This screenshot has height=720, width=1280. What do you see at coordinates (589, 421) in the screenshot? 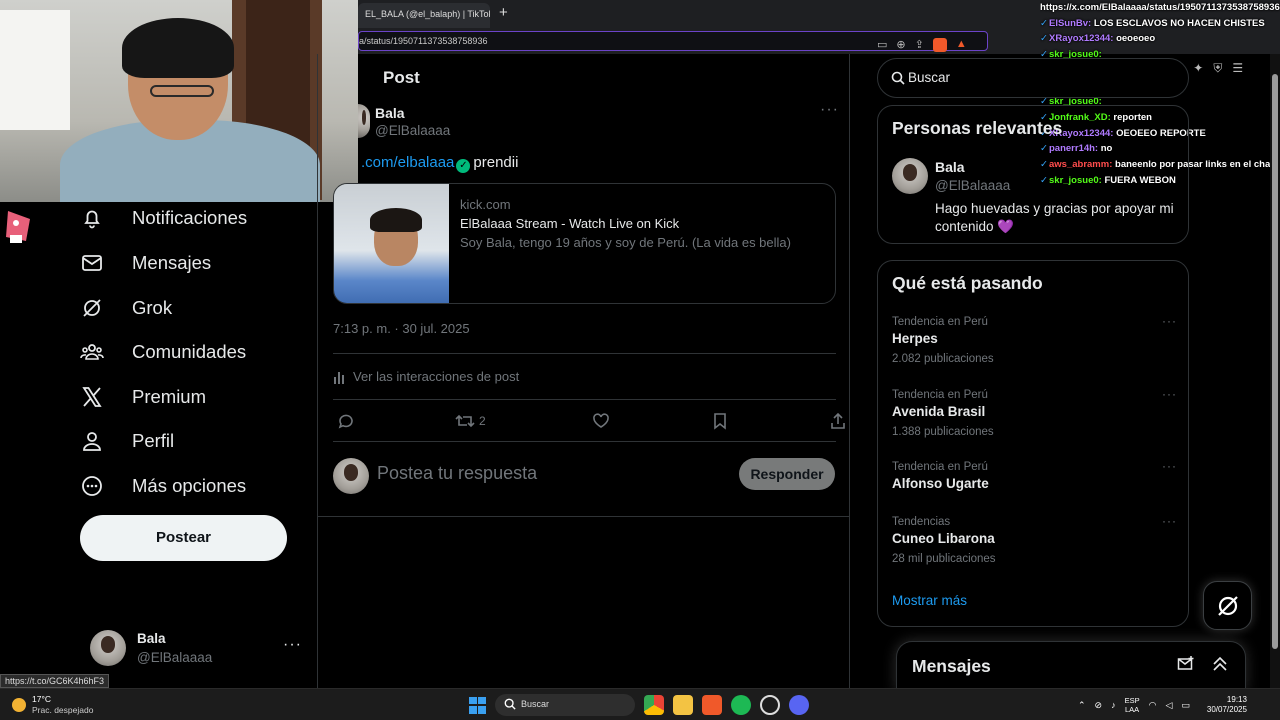
I see `post-actions: 2` at bounding box center [589, 421].